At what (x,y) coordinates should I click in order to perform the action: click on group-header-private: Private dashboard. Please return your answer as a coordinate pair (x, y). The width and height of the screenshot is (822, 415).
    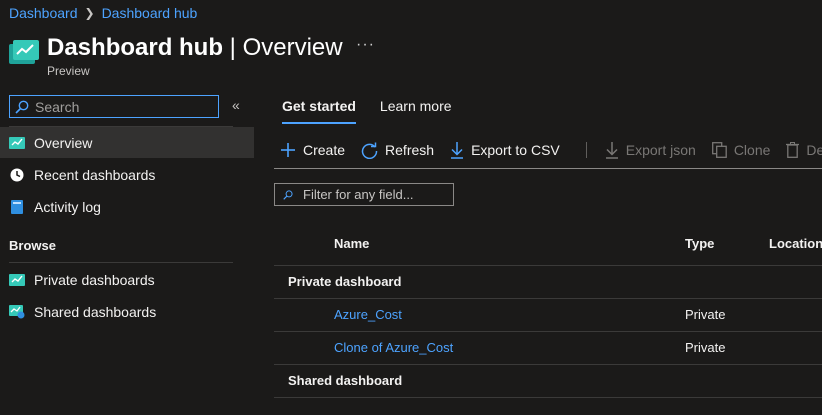
    Looking at the image, I should click on (345, 281).